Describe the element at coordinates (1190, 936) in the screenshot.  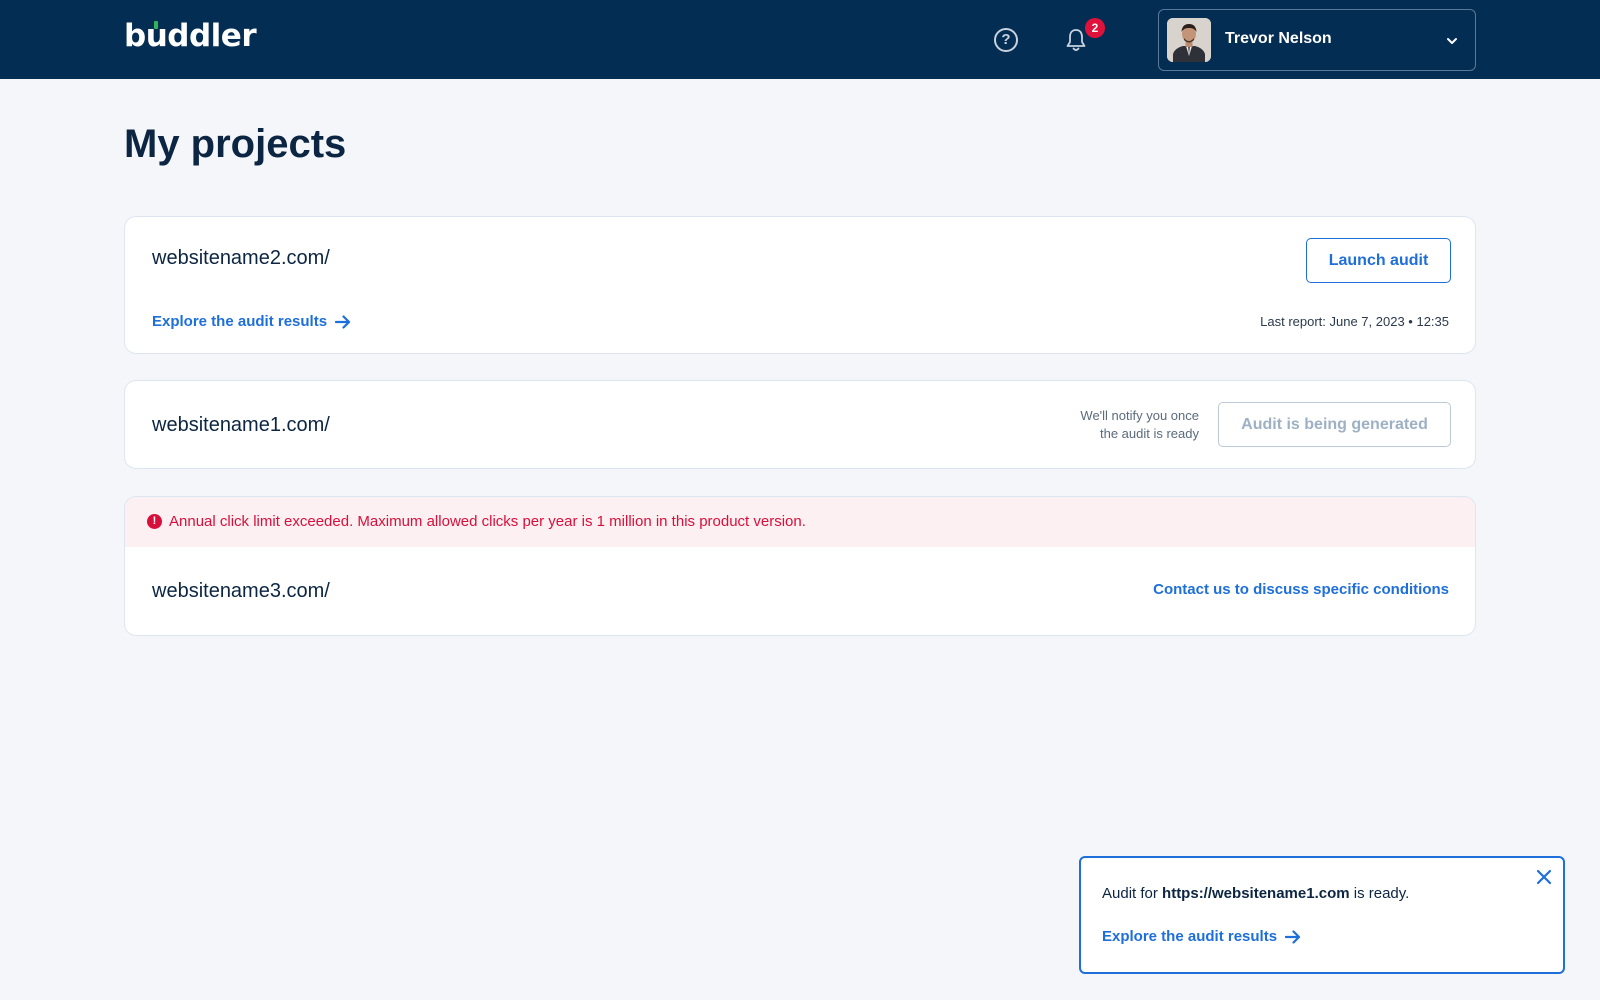
I see `toast-link-label: Explore the audit results` at that location.